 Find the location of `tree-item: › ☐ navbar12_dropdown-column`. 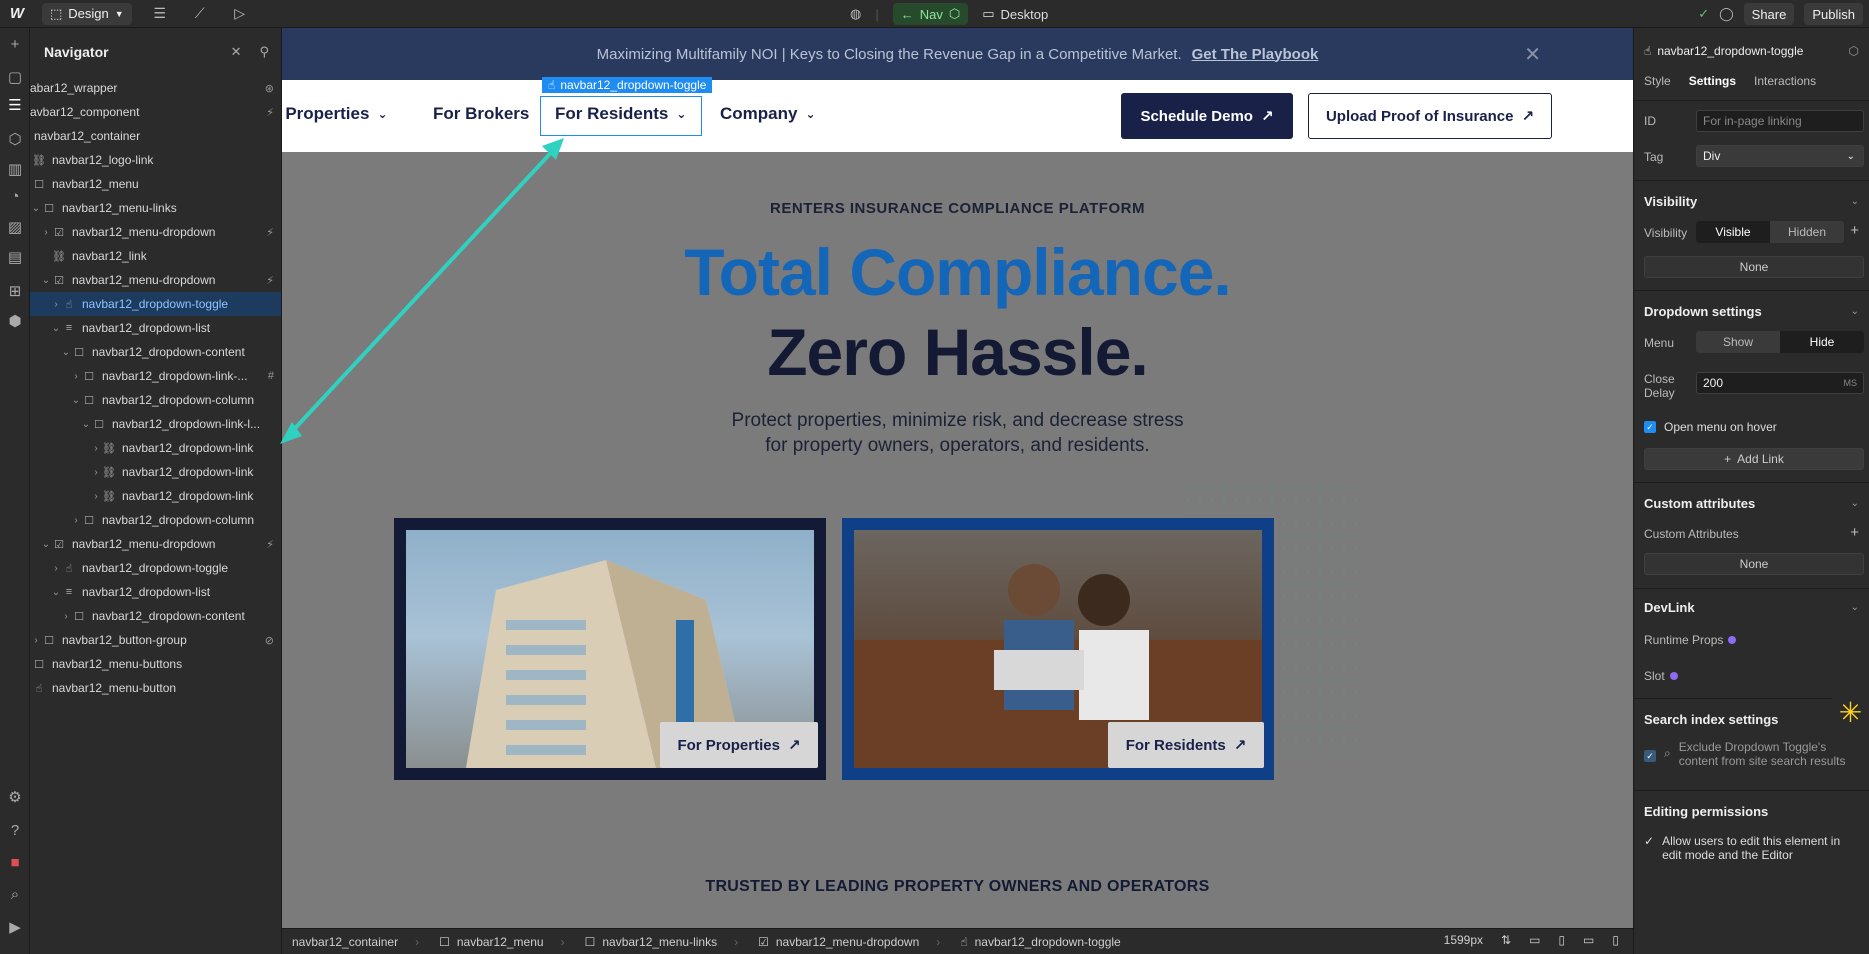

tree-item: › ☐ navbar12_dropdown-column is located at coordinates (155, 520).